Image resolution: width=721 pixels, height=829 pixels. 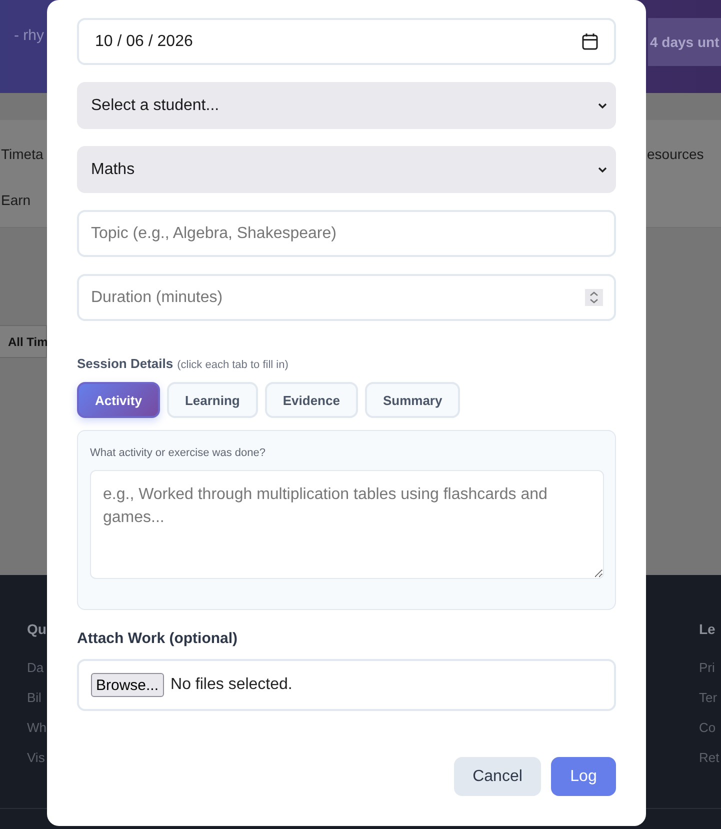 I want to click on file-status-text: No files selected., so click(x=231, y=685).